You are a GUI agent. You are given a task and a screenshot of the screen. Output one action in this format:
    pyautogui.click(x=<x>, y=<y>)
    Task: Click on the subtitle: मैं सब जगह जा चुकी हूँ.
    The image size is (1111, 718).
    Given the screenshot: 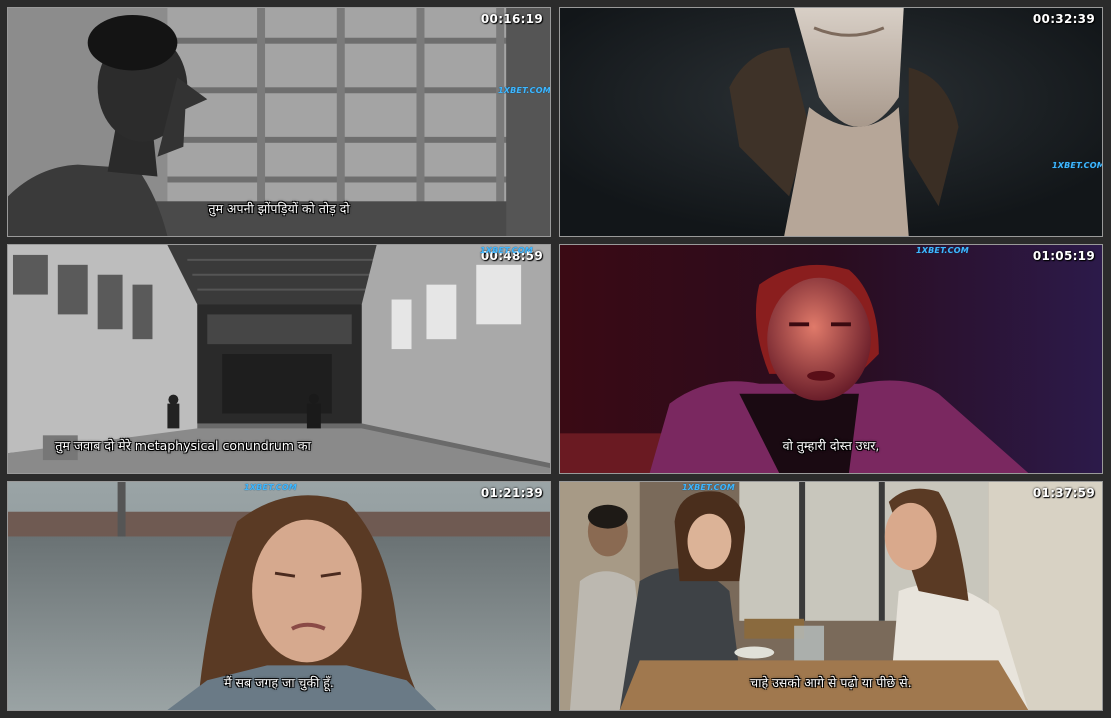 What is the action you would take?
    pyautogui.click(x=279, y=682)
    